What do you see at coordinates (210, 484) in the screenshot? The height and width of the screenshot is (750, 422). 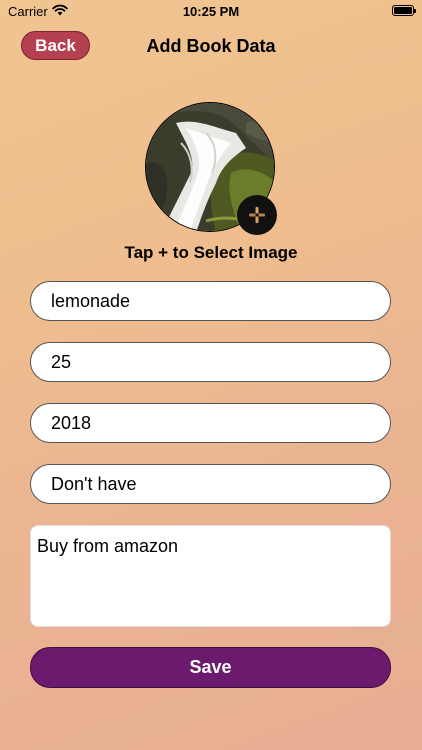 I see `status-field: Don't have` at bounding box center [210, 484].